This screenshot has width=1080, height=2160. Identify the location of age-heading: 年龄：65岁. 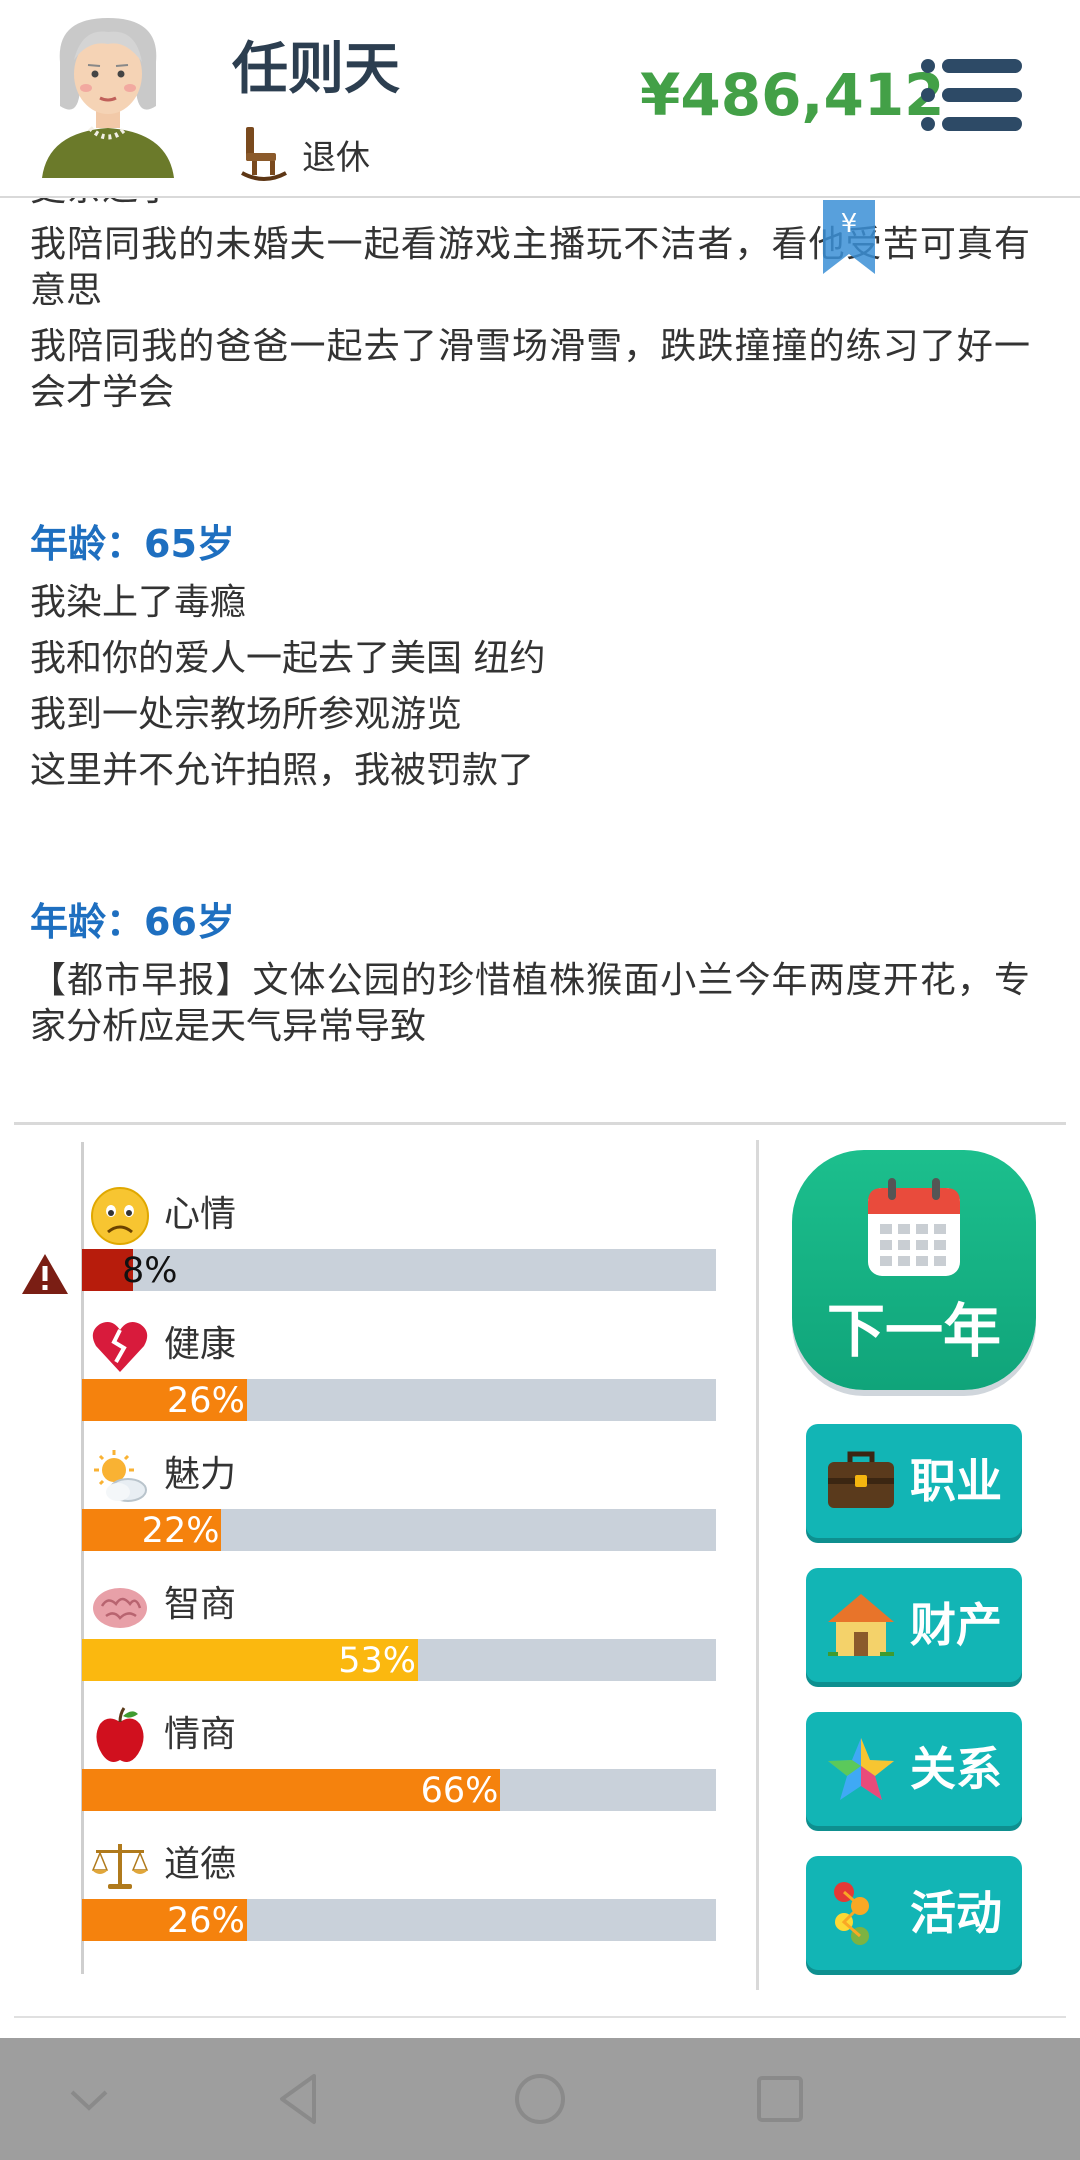
(132, 544).